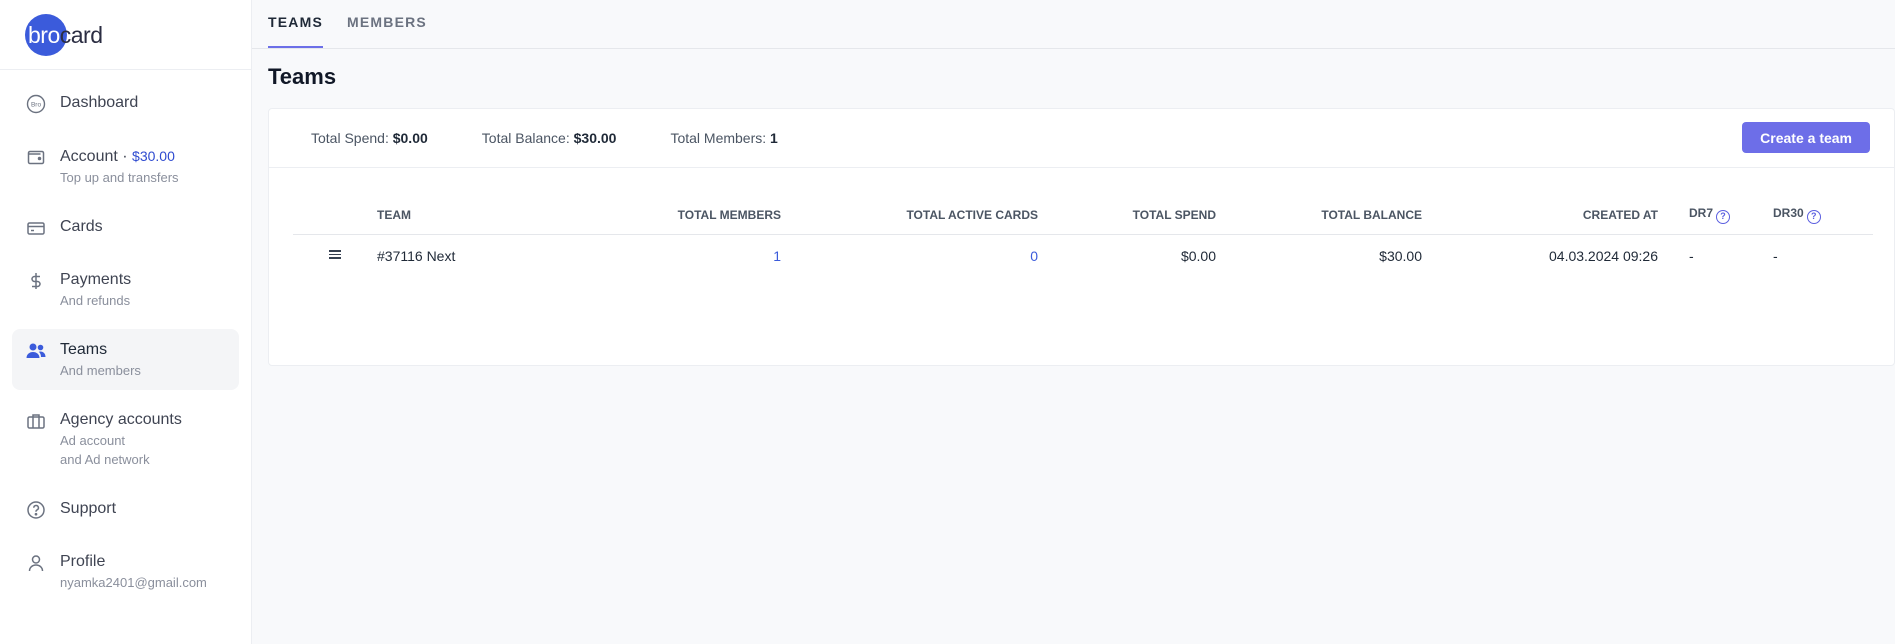  Describe the element at coordinates (36, 510) in the screenshot. I see `help-circle-icon` at that location.